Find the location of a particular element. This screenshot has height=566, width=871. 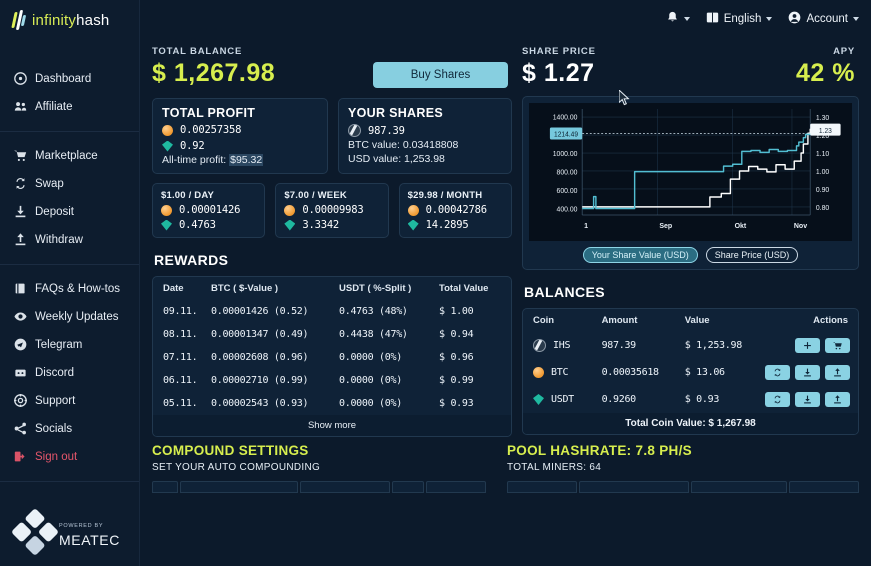

legend-your-share-value: Your Share Value (USD) is located at coordinates (640, 255).